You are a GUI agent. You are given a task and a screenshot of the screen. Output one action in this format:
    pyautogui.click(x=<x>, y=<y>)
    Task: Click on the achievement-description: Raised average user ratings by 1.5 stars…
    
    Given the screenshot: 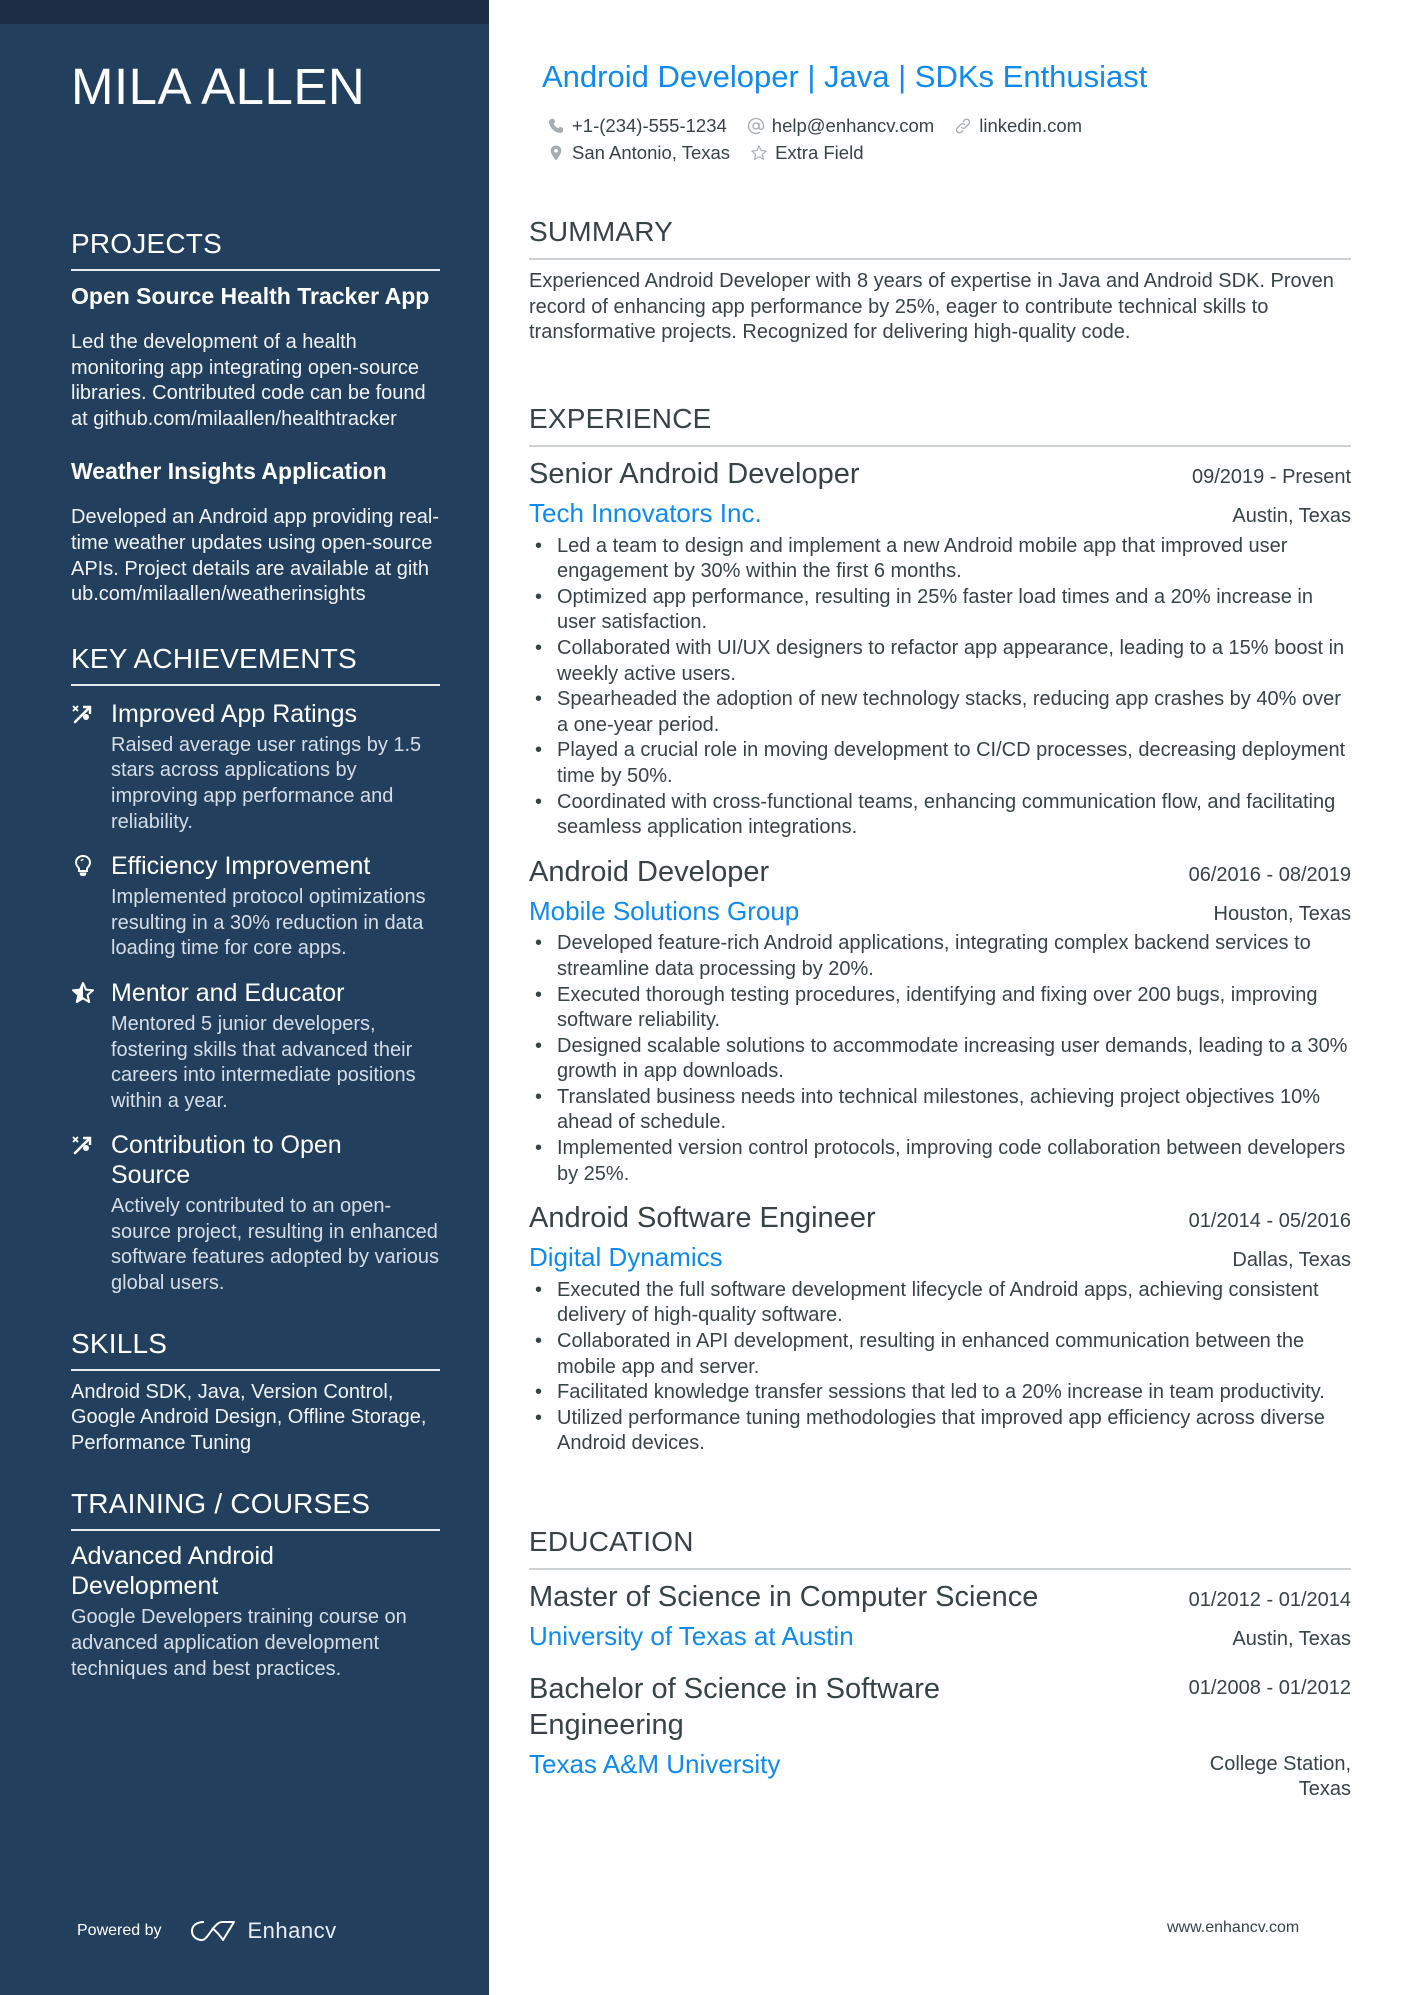 What is the action you would take?
    pyautogui.click(x=266, y=783)
    